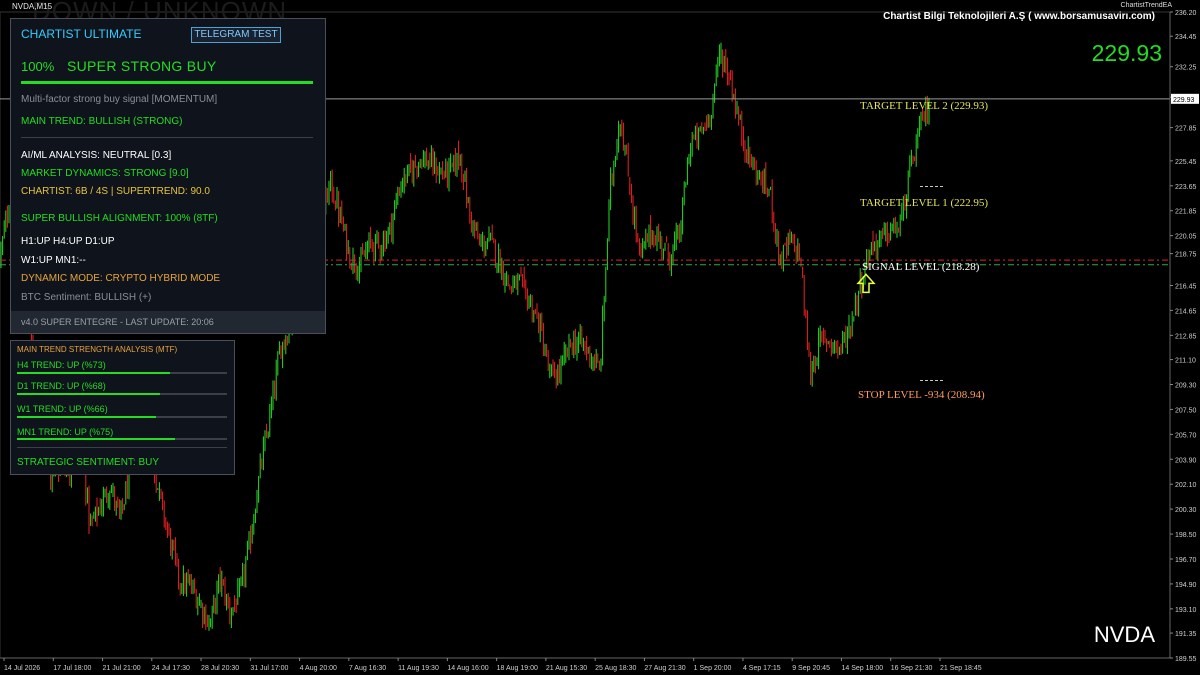 The height and width of the screenshot is (675, 1200). Describe the element at coordinates (1186, 255) in the screenshot. I see `y-tick-label: 218.75` at that location.